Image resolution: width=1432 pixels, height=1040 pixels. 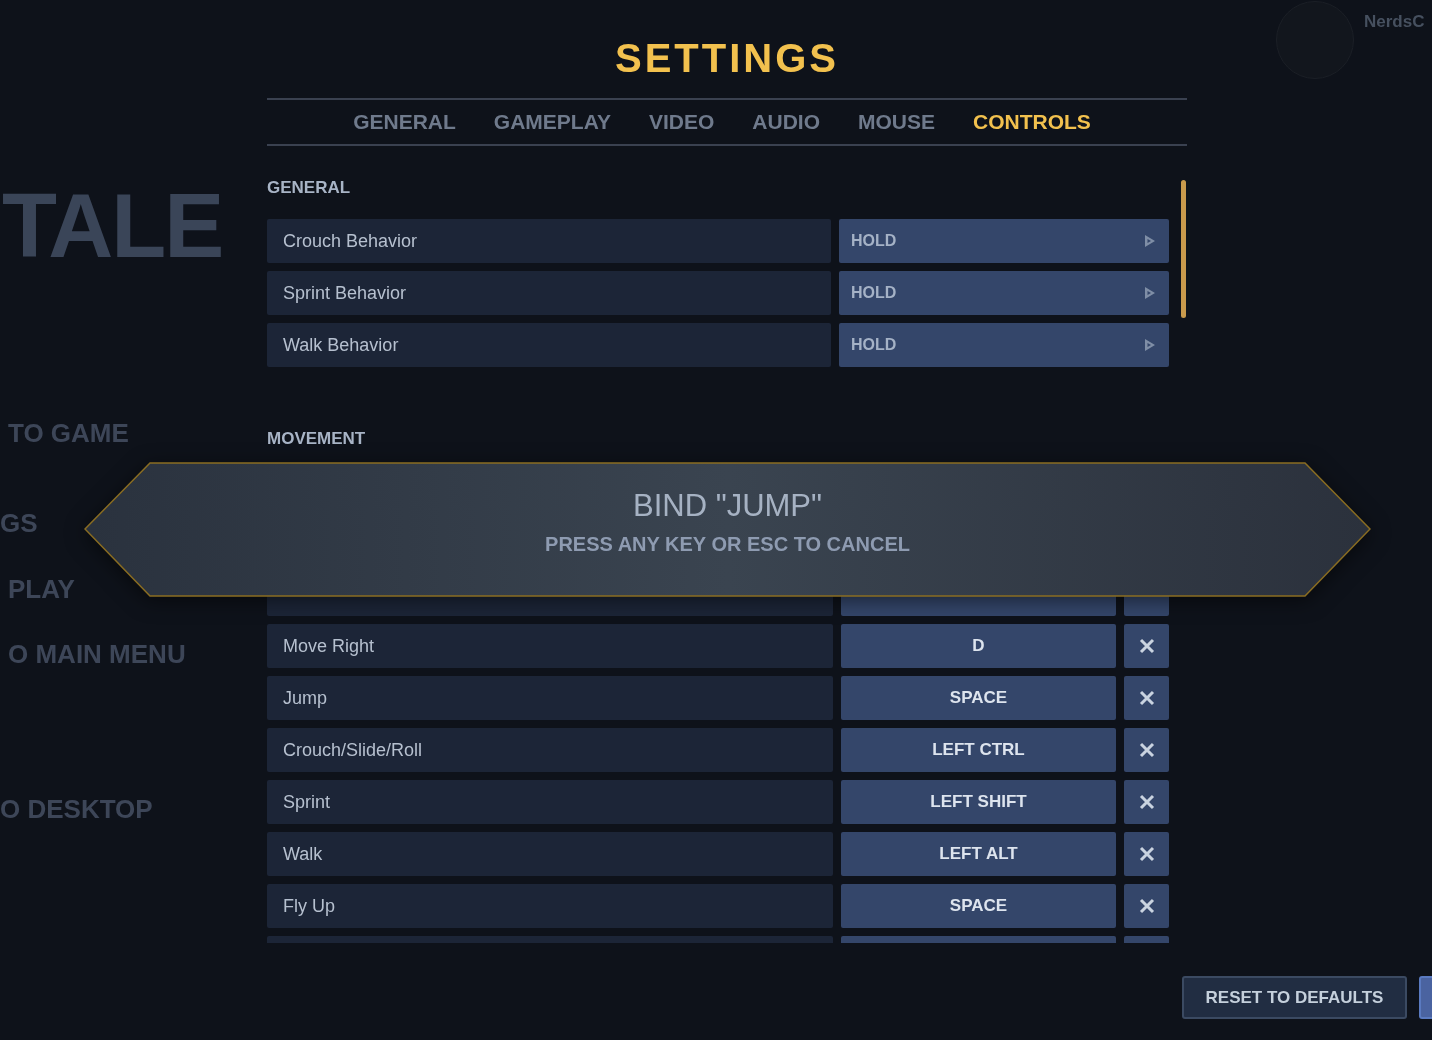 What do you see at coordinates (317, 439) in the screenshot?
I see `section-heading: MOVEMENT` at bounding box center [317, 439].